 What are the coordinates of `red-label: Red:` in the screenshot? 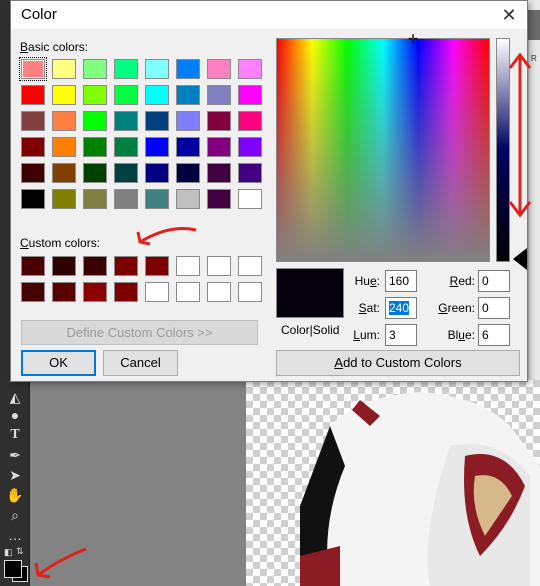 It's located at (462, 281).